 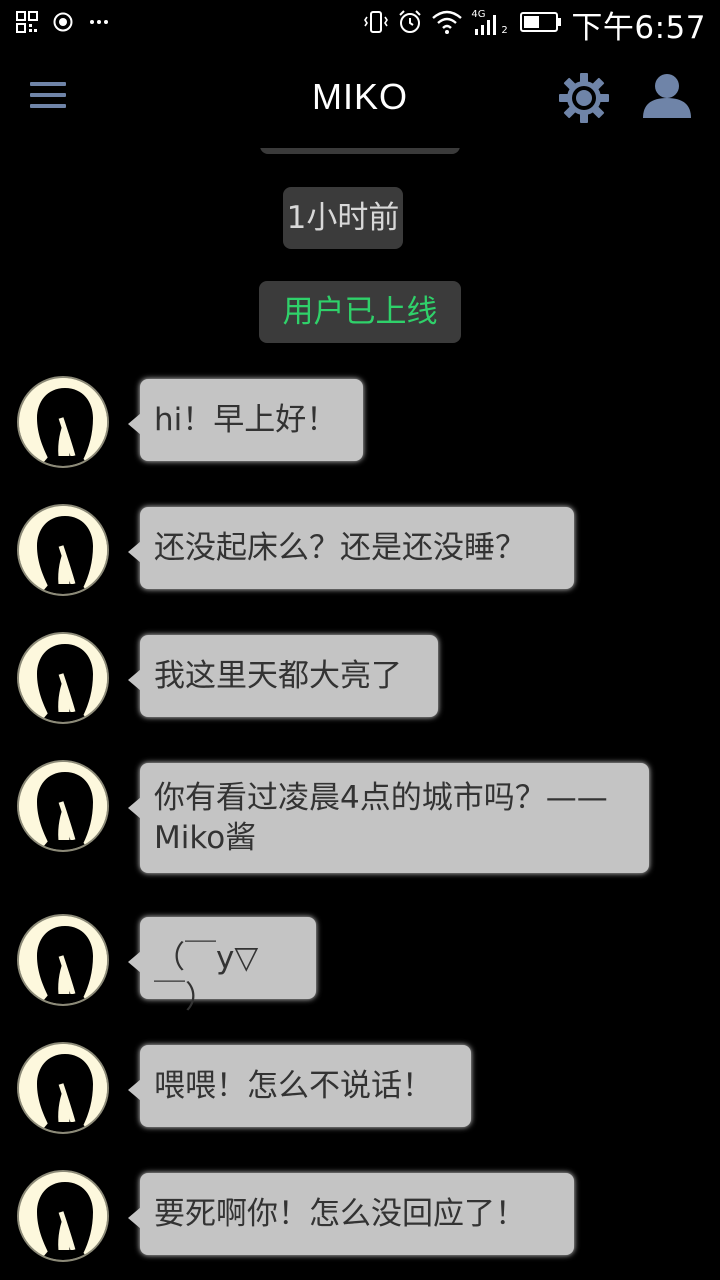 I want to click on settings-button, so click(x=584, y=98).